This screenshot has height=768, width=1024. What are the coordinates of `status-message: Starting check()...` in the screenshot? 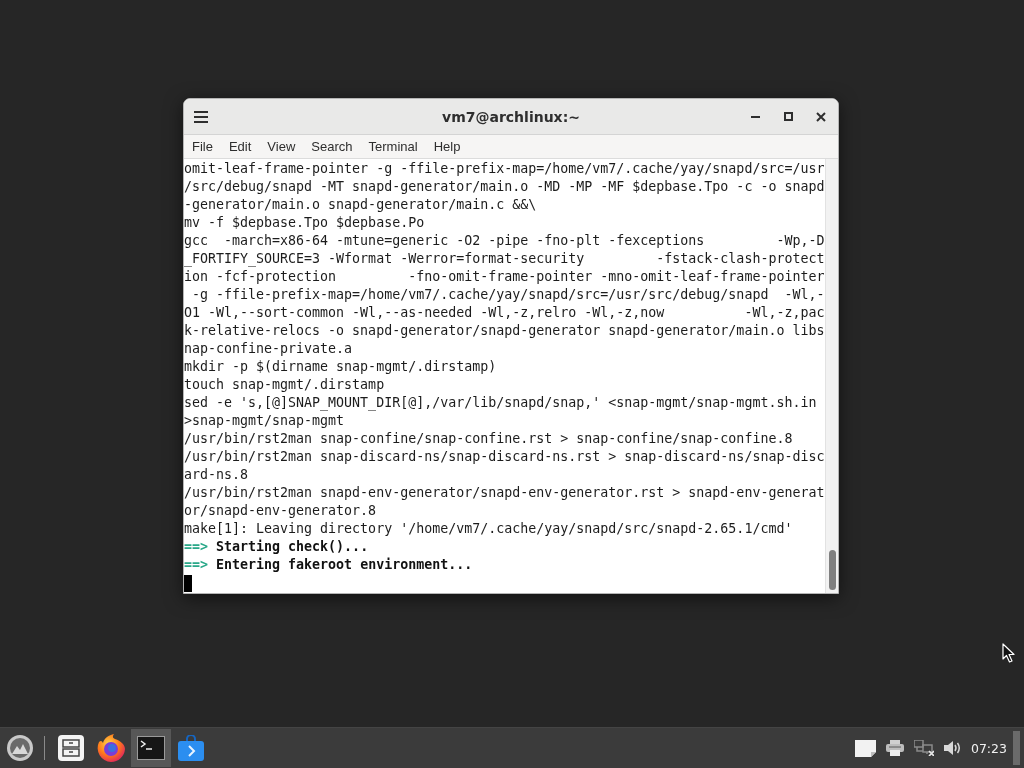 It's located at (292, 547).